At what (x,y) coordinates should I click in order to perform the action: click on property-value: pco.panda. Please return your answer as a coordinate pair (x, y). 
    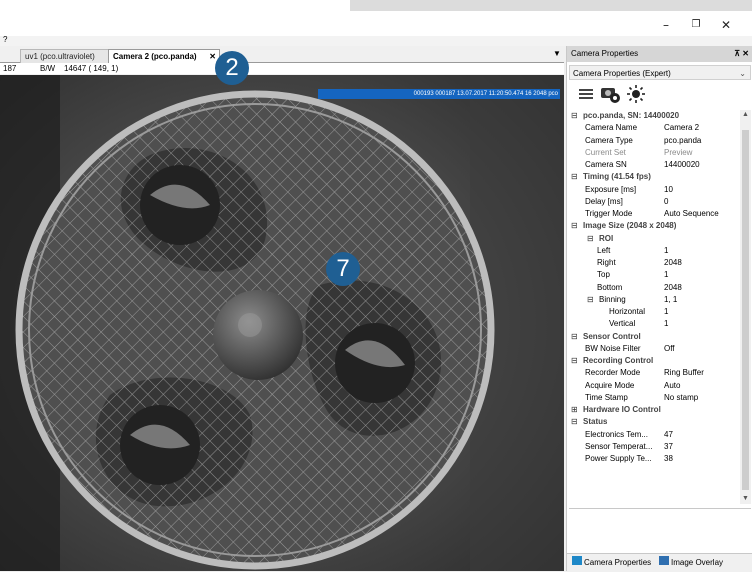
    Looking at the image, I should click on (682, 141).